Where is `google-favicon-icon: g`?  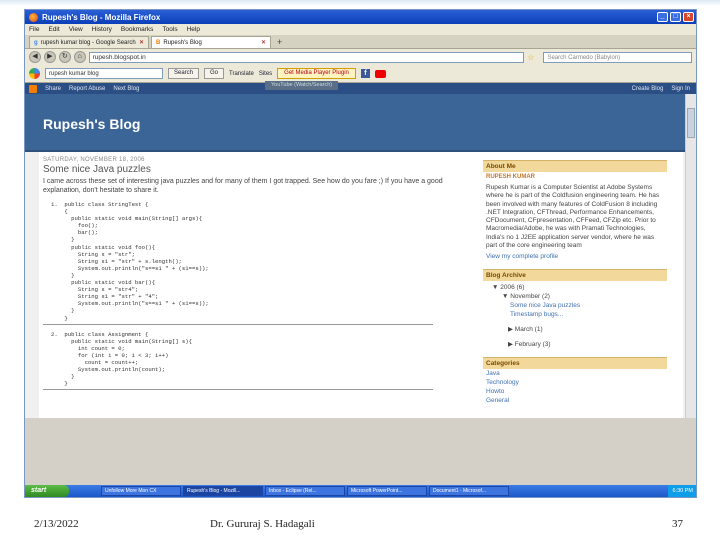
google-favicon-icon: g is located at coordinates (36, 42).